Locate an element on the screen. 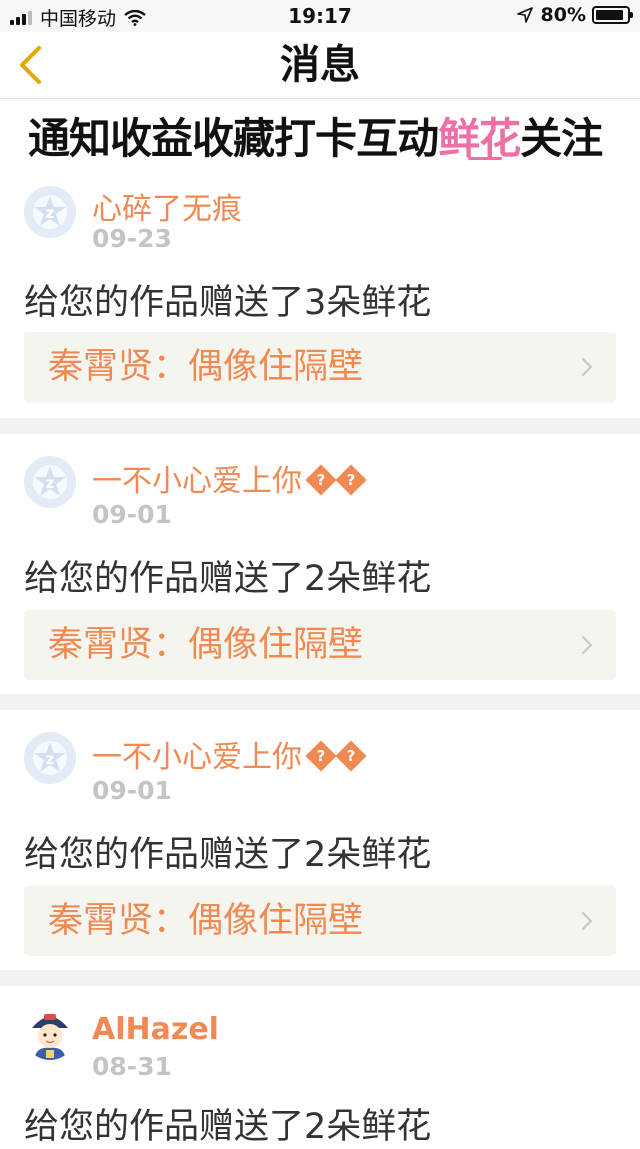 This screenshot has width=640, height=1149. tab-flowers: 鲜花 is located at coordinates (479, 135).